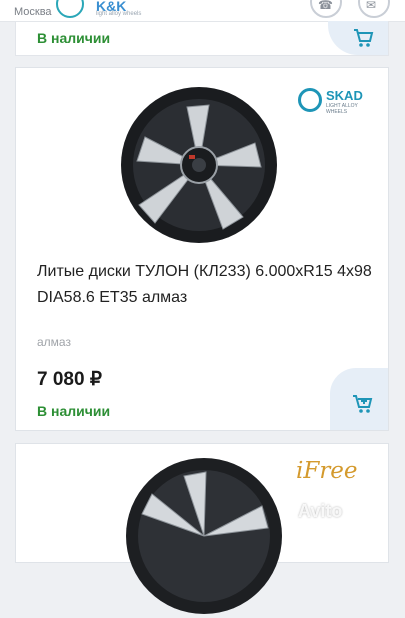 This screenshot has height=618, width=405. I want to click on product-price: 7 080 ₽, so click(69, 379).